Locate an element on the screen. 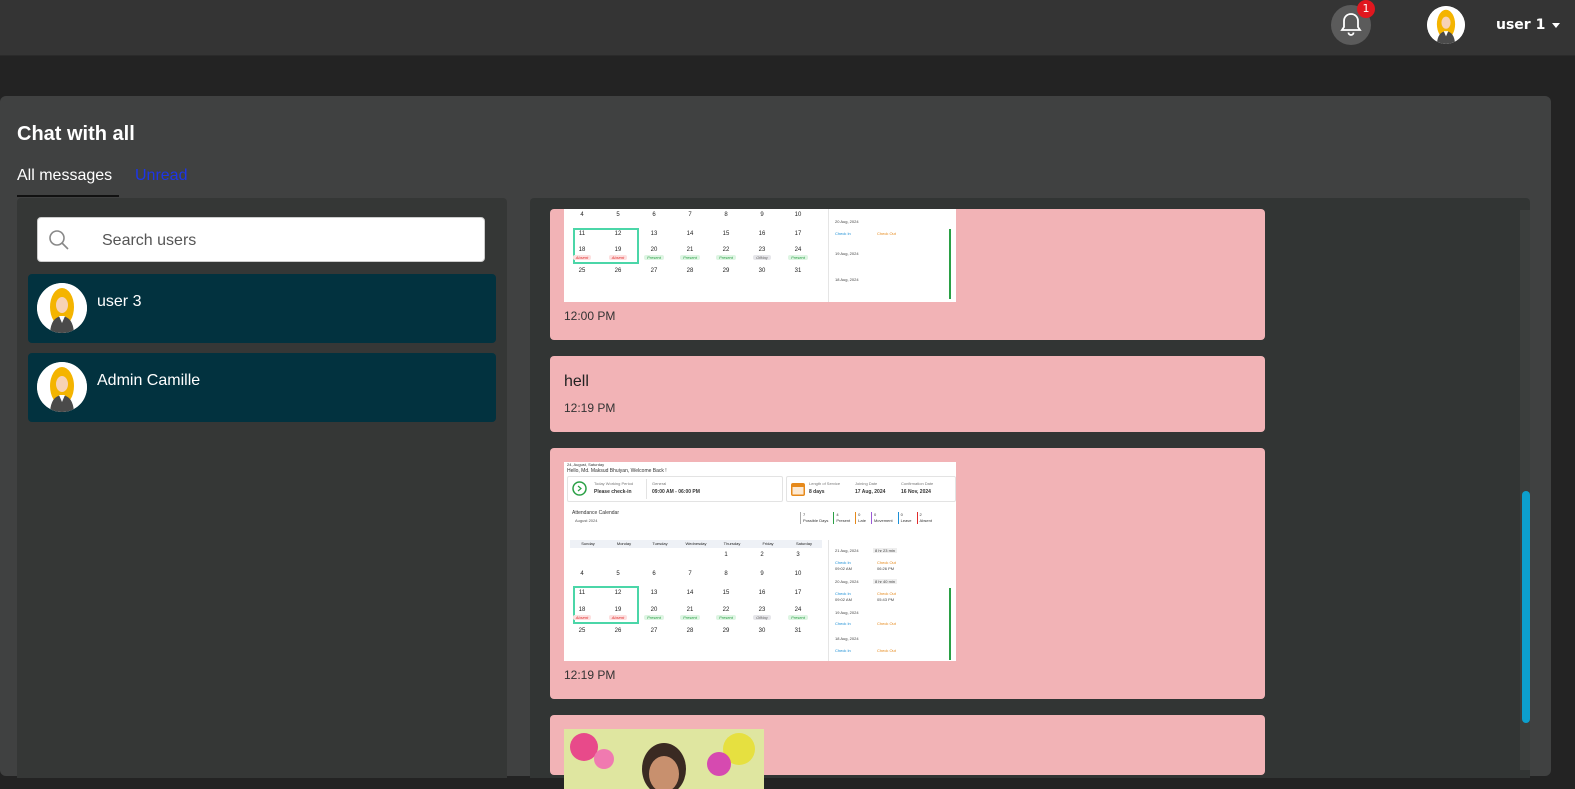  calendar-day: 15 is located at coordinates (726, 234).